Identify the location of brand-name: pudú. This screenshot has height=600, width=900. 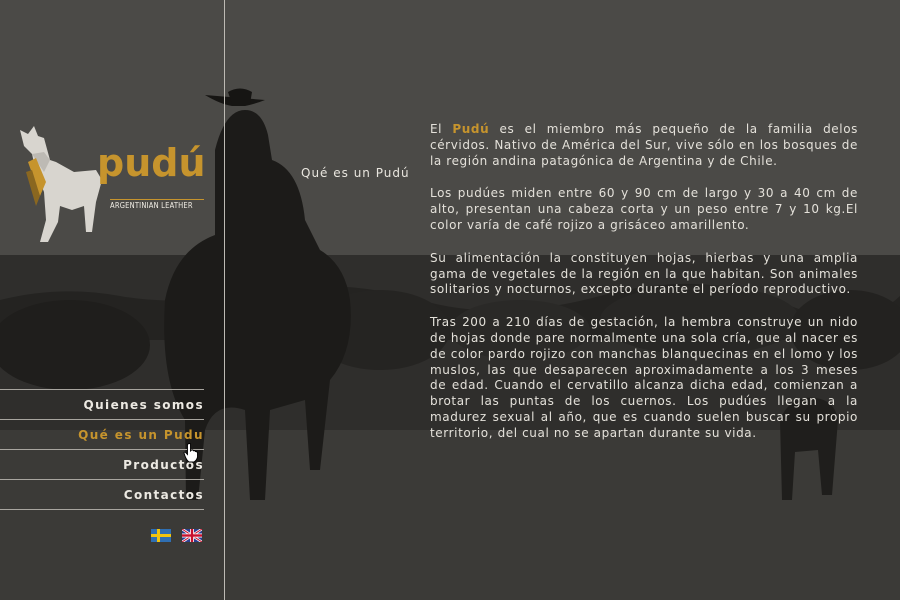
(151, 163).